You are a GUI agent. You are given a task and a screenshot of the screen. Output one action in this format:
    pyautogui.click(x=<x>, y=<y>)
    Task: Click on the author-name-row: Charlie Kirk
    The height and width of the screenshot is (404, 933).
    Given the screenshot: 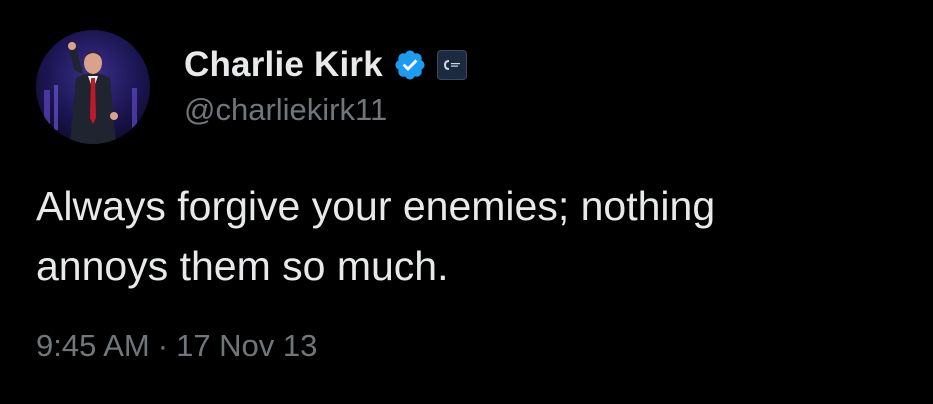 What is the action you would take?
    pyautogui.click(x=325, y=65)
    